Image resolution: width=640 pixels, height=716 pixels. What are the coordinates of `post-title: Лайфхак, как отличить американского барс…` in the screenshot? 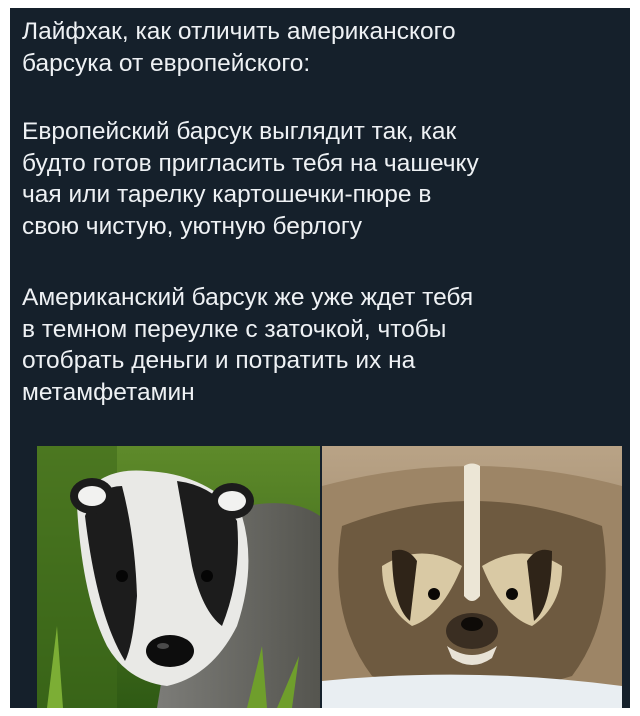 It's located at (239, 47).